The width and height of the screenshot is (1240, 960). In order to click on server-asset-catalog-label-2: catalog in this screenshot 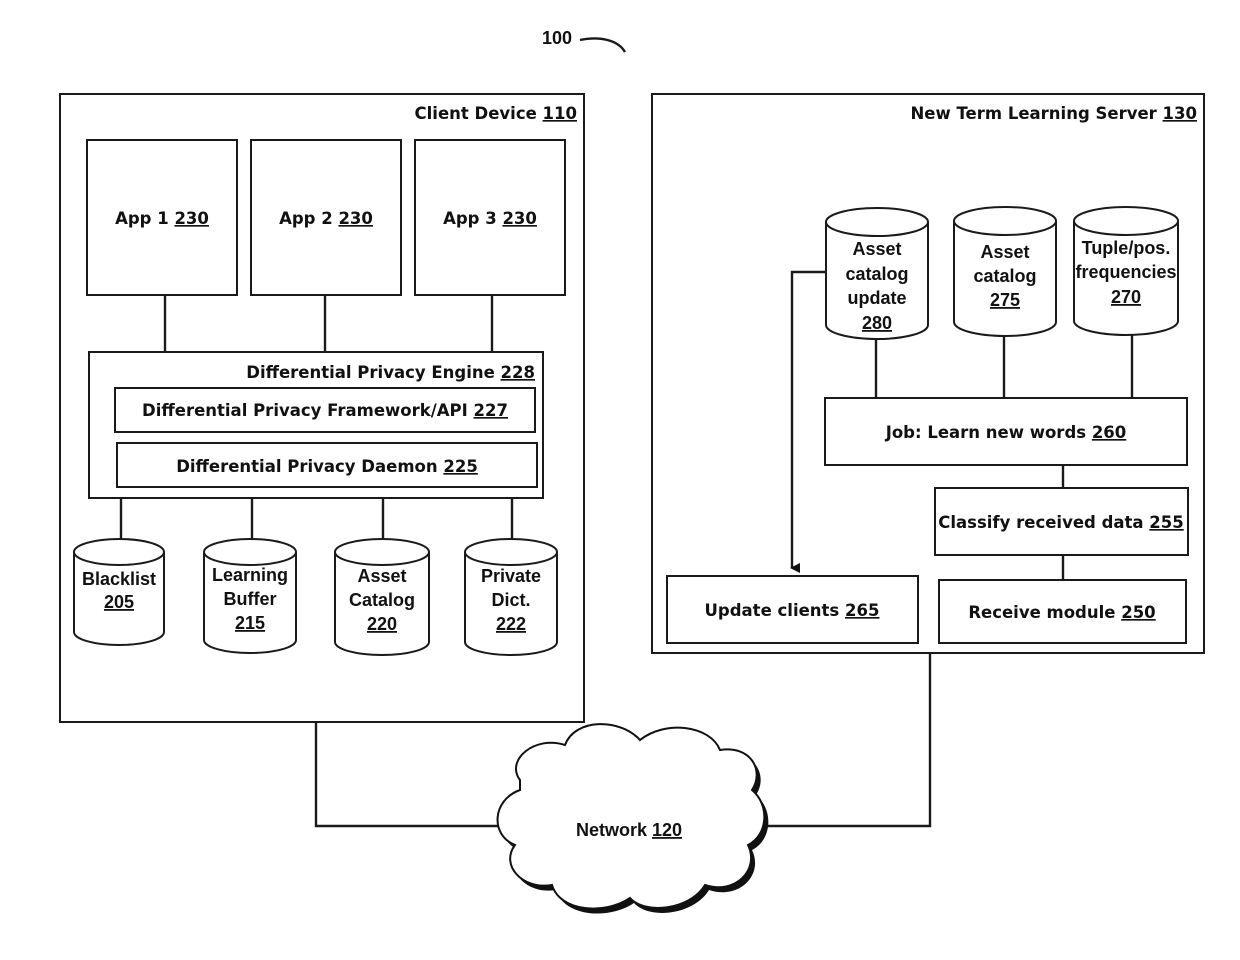, I will do `click(1004, 276)`.